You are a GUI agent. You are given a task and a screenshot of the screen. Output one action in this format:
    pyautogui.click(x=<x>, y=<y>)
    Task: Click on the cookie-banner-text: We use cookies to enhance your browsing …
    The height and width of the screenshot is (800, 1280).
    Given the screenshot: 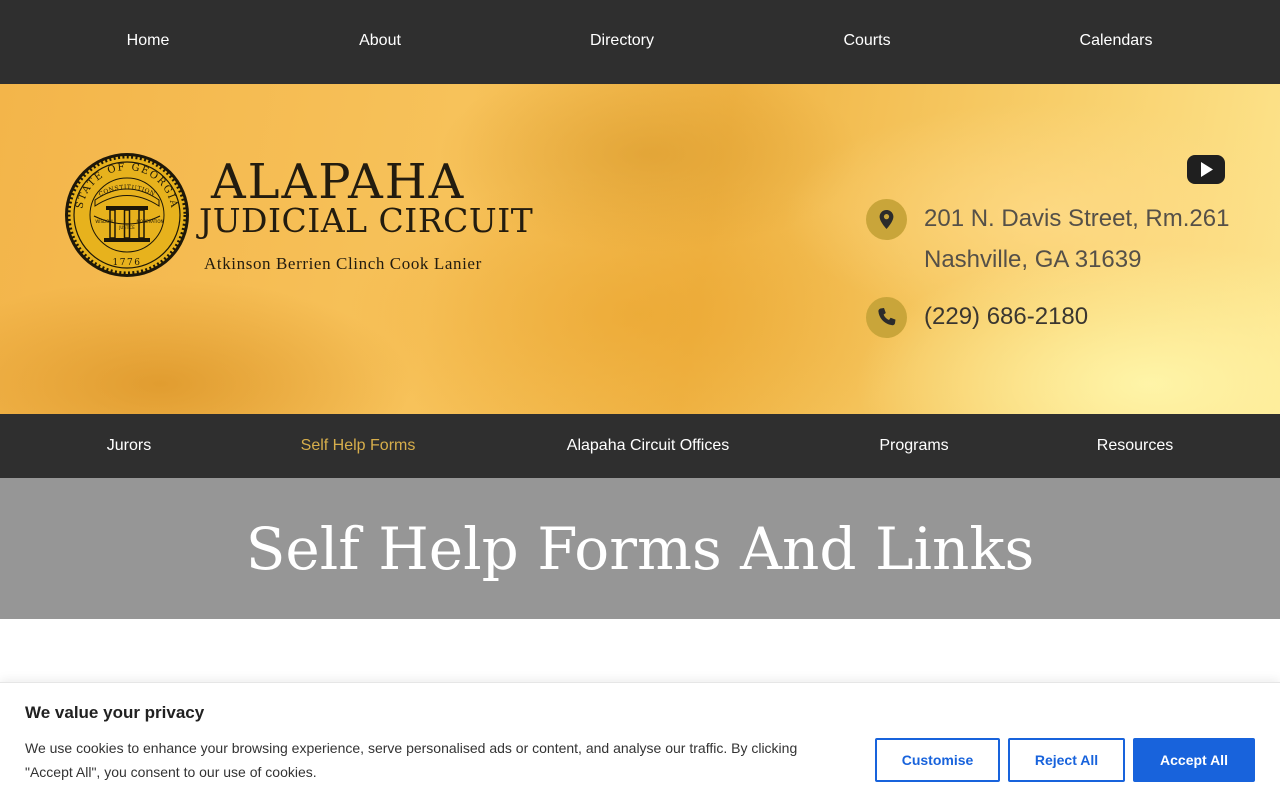 What is the action you would take?
    pyautogui.click(x=411, y=760)
    